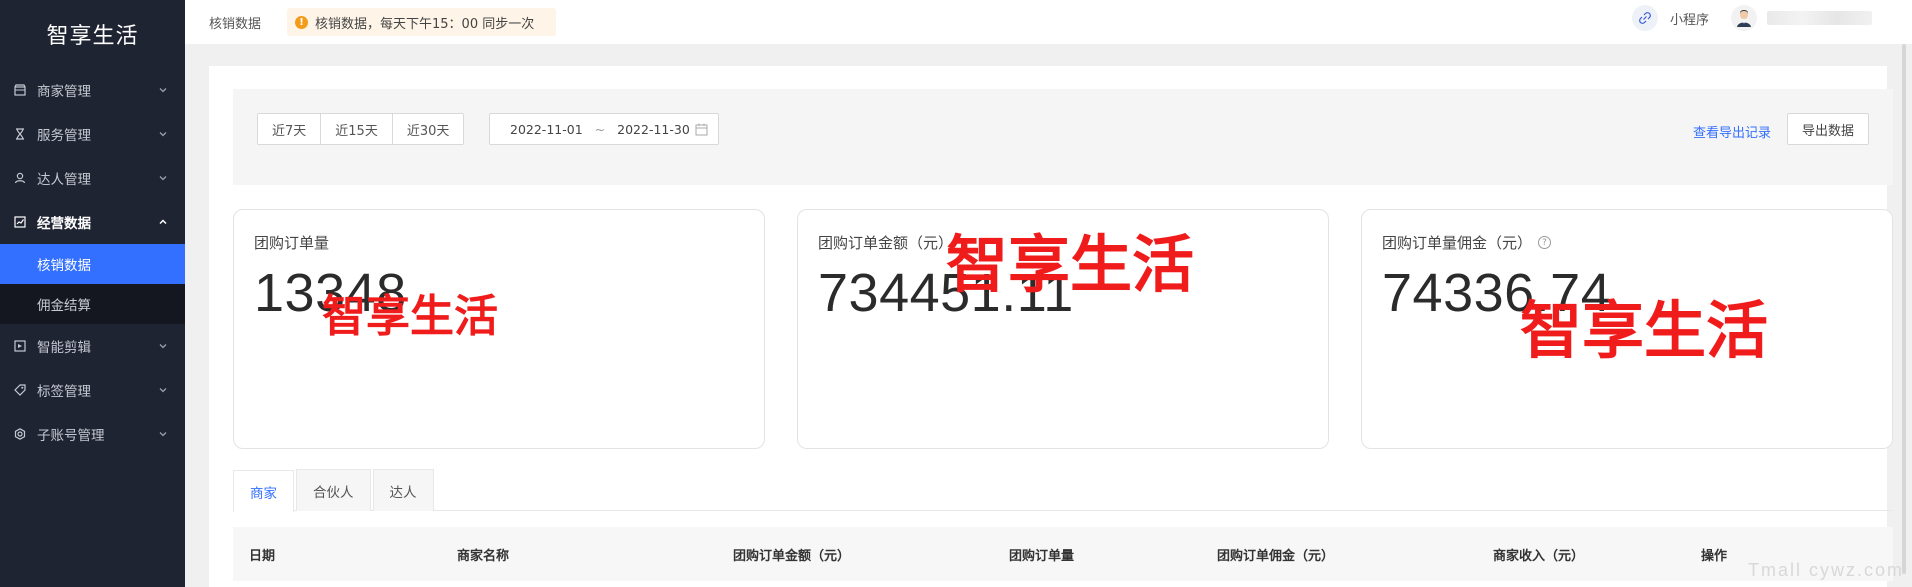 This screenshot has width=1912, height=587. I want to click on chevron-up-icon, so click(163, 222).